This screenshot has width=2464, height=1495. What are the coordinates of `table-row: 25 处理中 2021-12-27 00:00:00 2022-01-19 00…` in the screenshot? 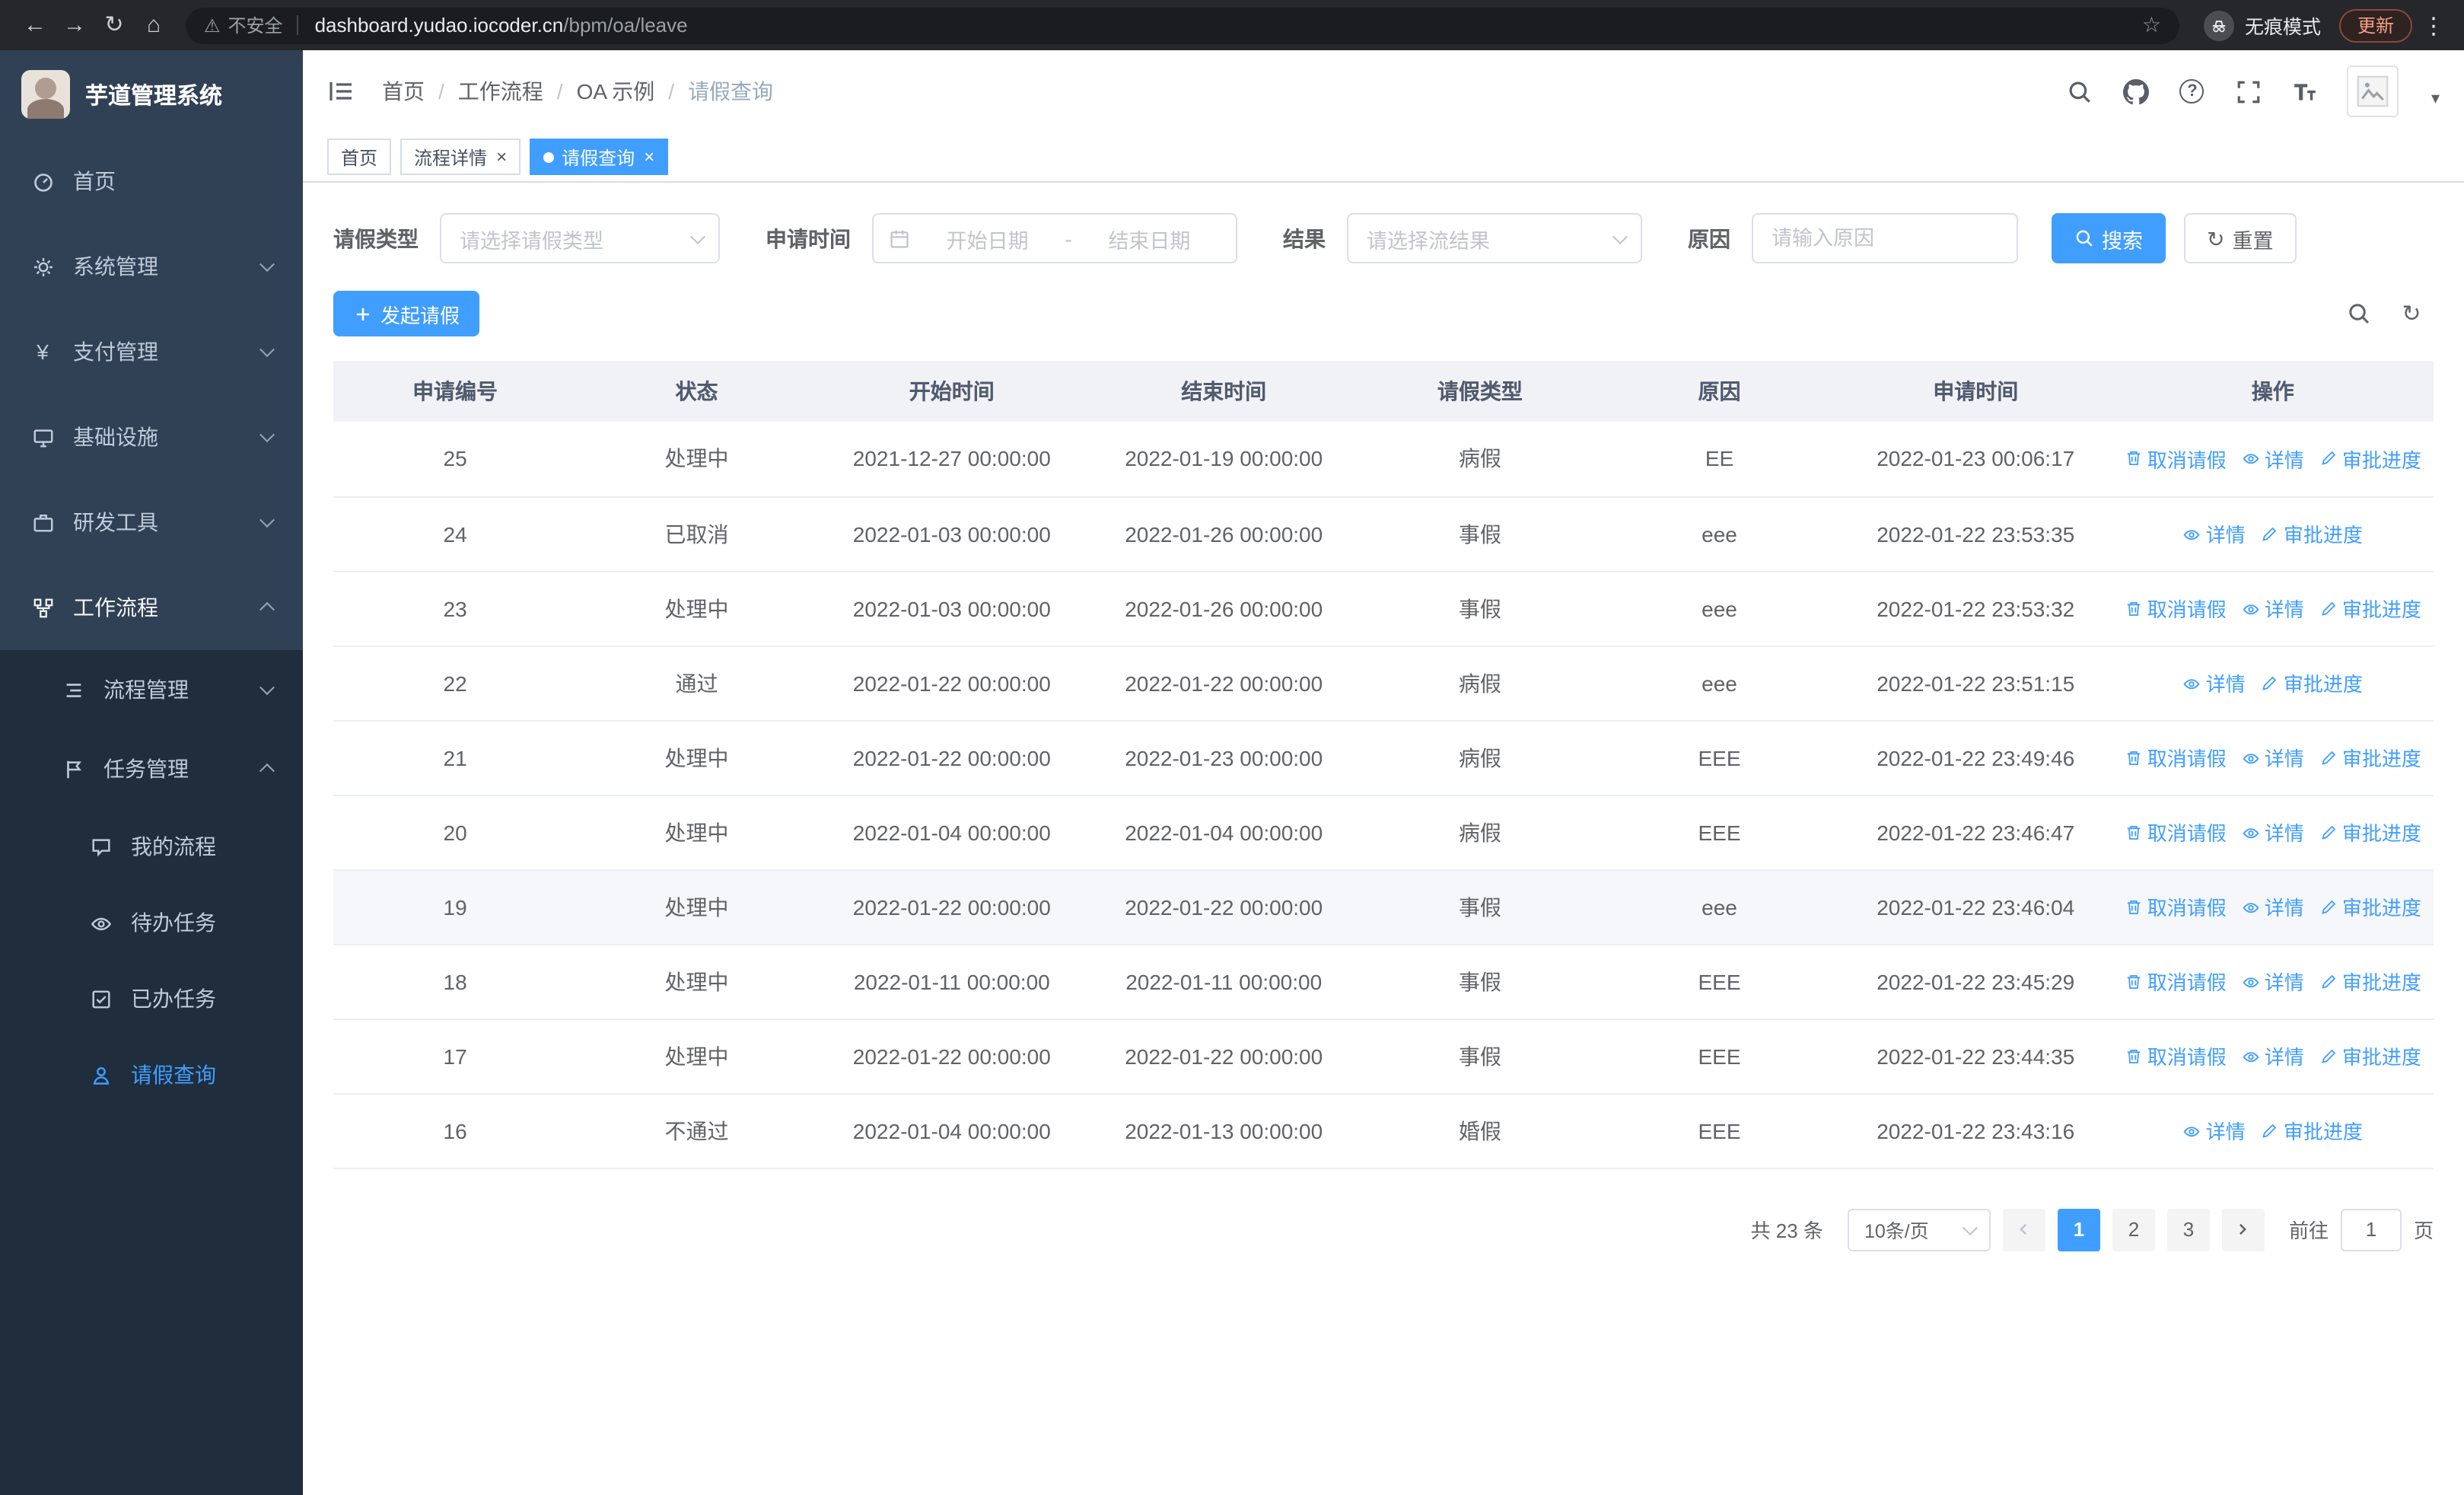 It's located at (1383, 460).